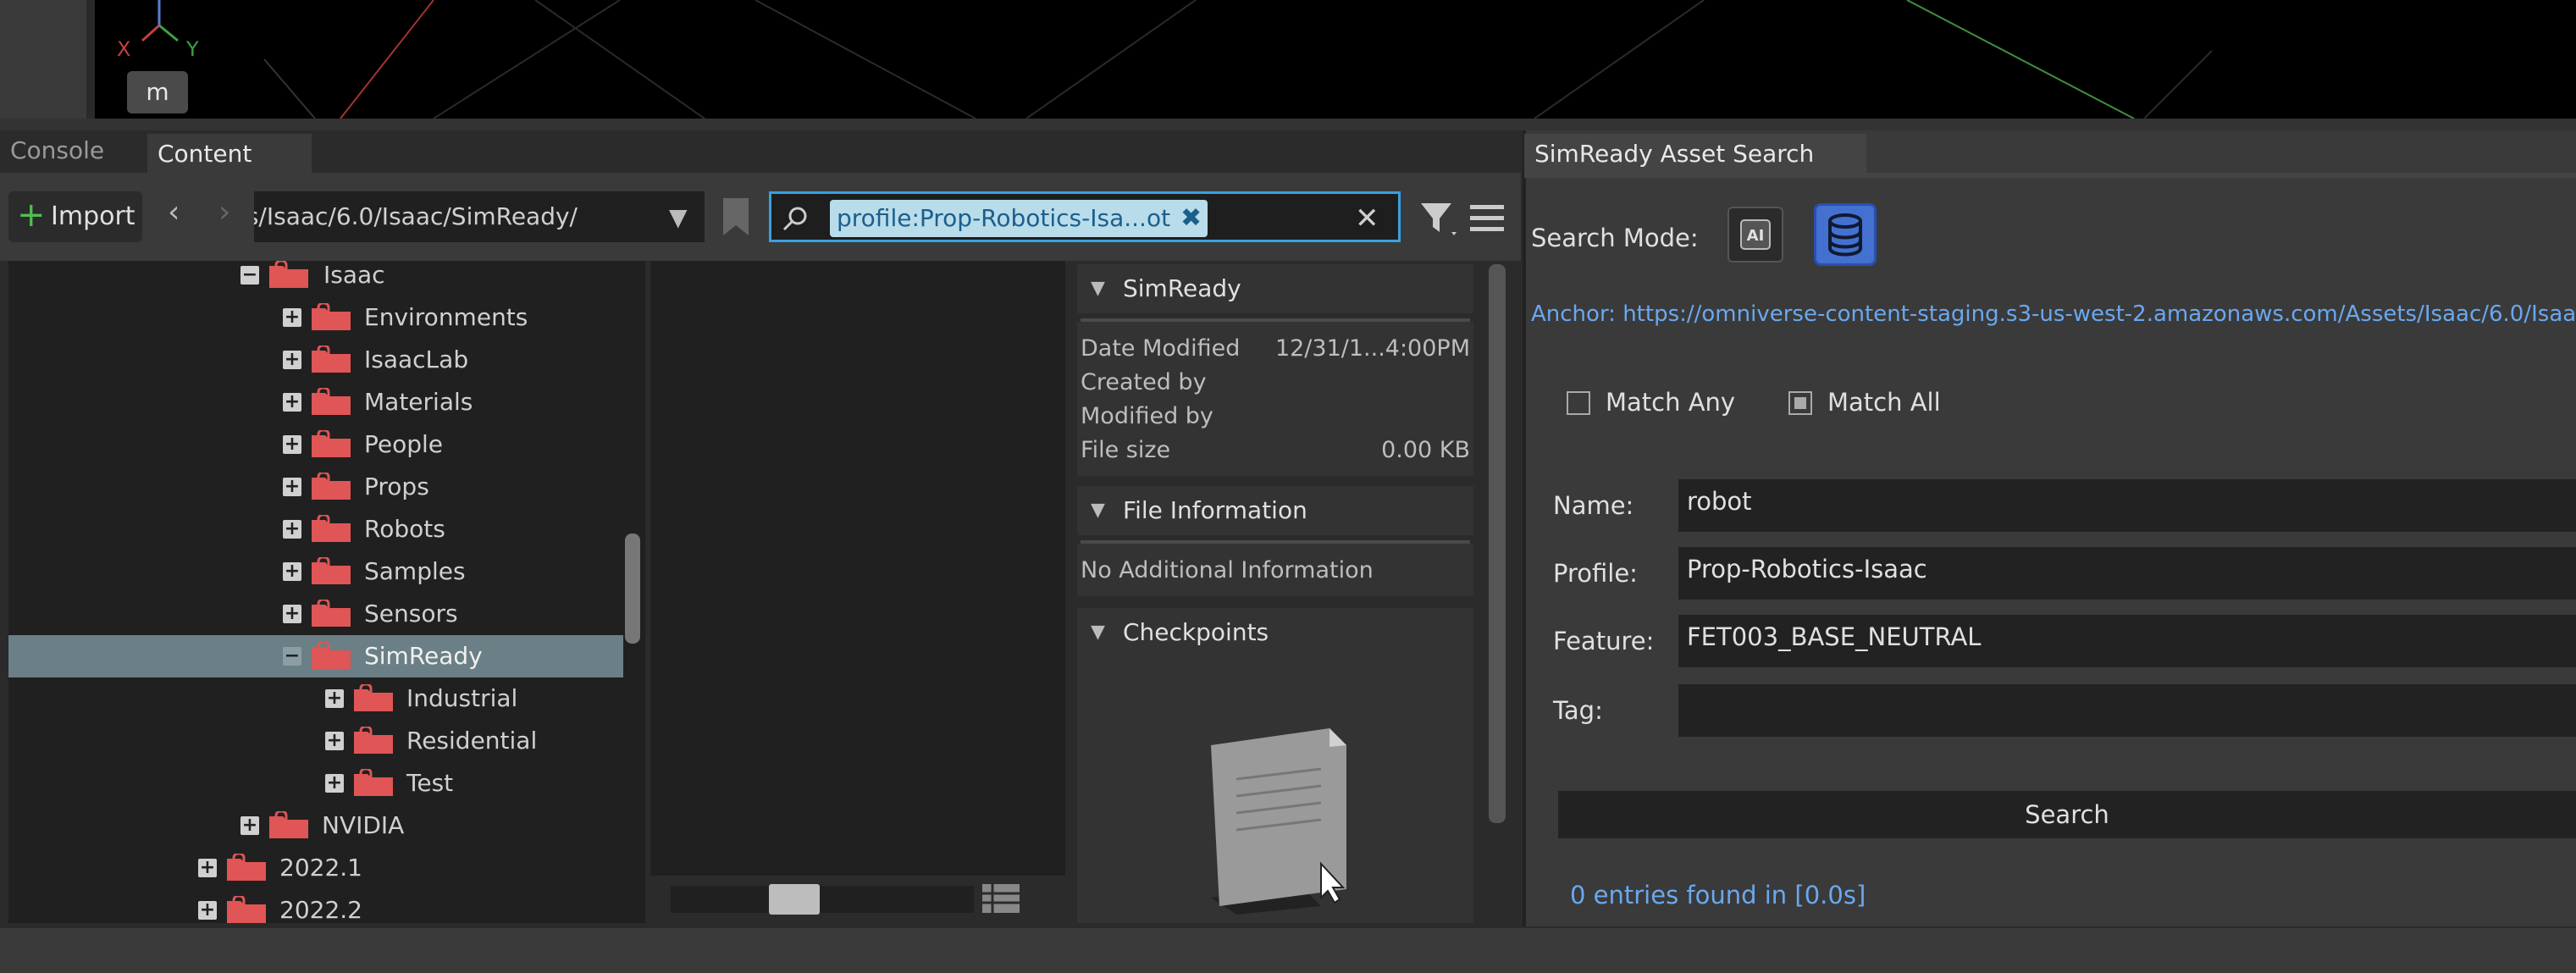  I want to click on bookmark-icon, so click(736, 216).